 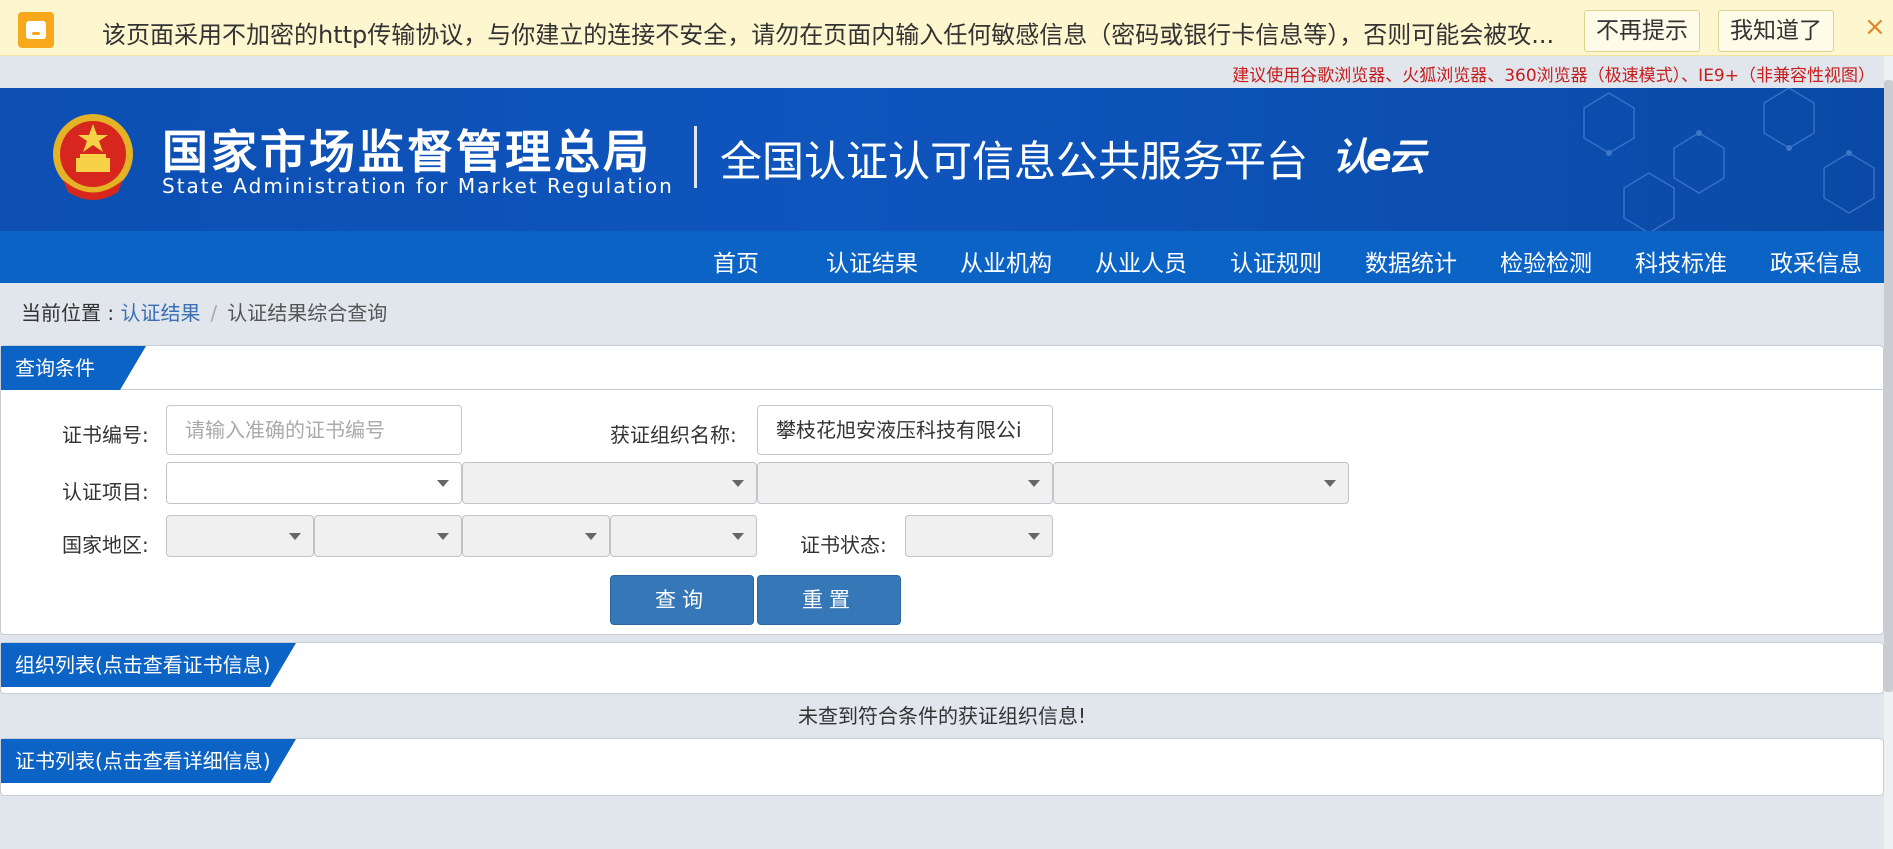 I want to click on org-name-label: 获证组织名称:, so click(x=673, y=435).